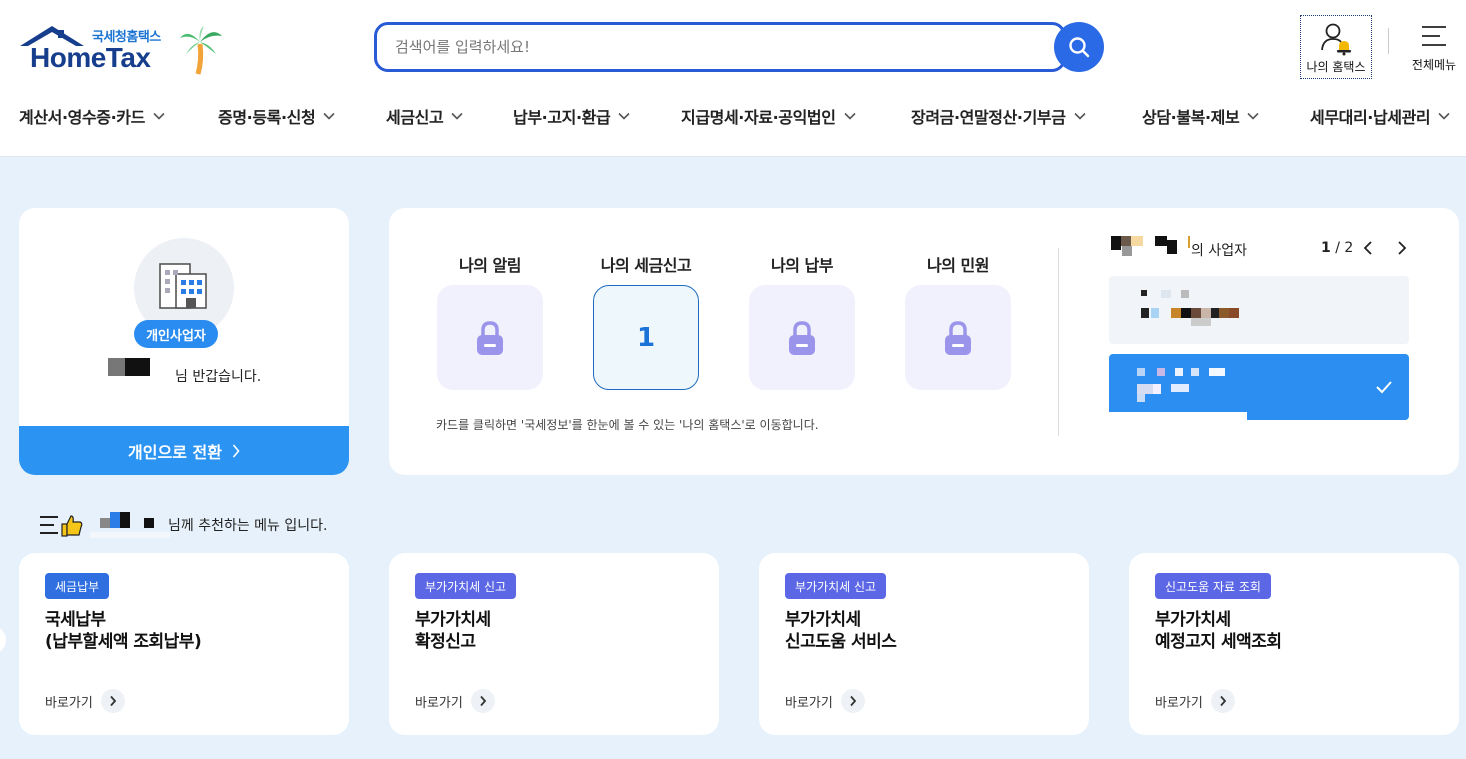 Image resolution: width=1466 pixels, height=759 pixels. What do you see at coordinates (554, 644) in the screenshot?
I see `recommend-card: 부가가치세 신고 부가가치세 확정신고 바로가기` at bounding box center [554, 644].